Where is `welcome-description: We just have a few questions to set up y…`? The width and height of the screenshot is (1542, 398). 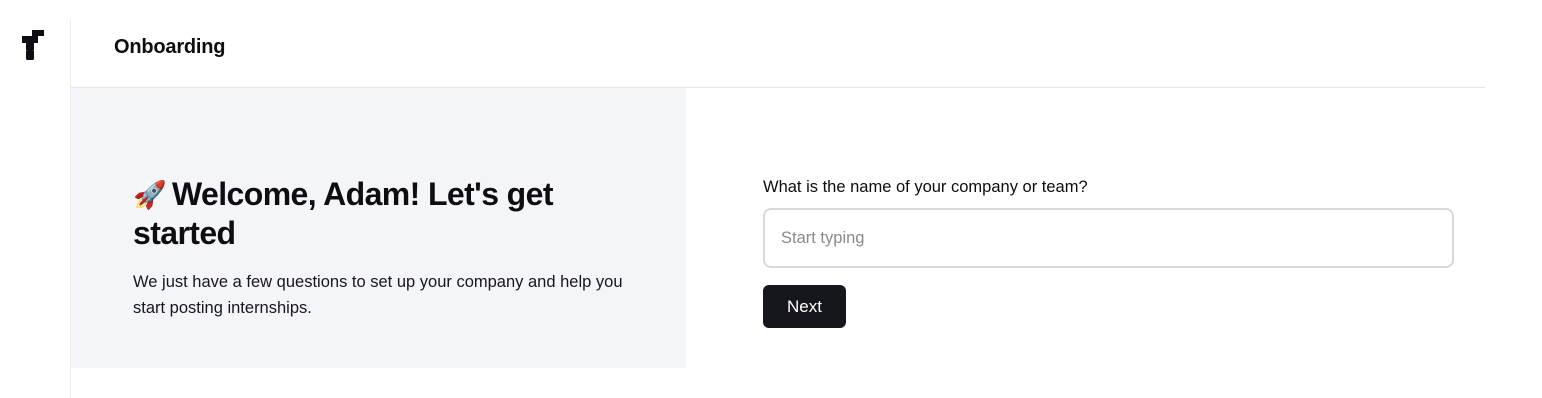 welcome-description: We just have a few questions to set up y… is located at coordinates (378, 295).